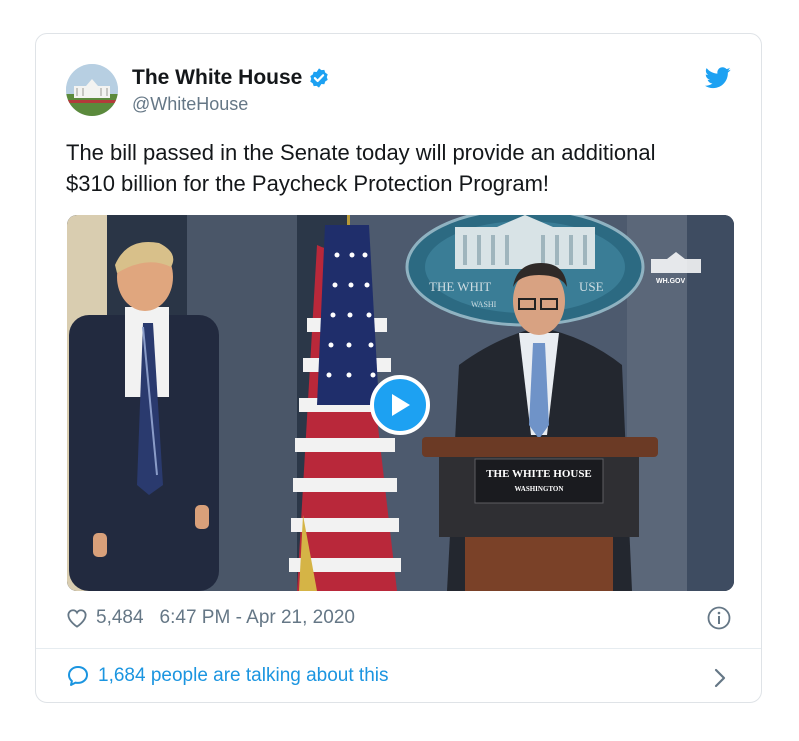  Describe the element at coordinates (92, 90) in the screenshot. I see `avatar` at that location.